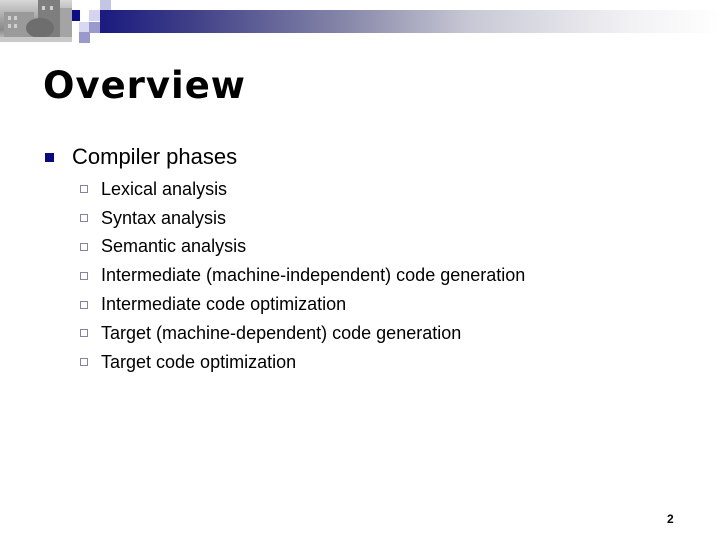 This screenshot has width=720, height=540. I want to click on sub-bullet-text: Syntax analysis, so click(164, 217).